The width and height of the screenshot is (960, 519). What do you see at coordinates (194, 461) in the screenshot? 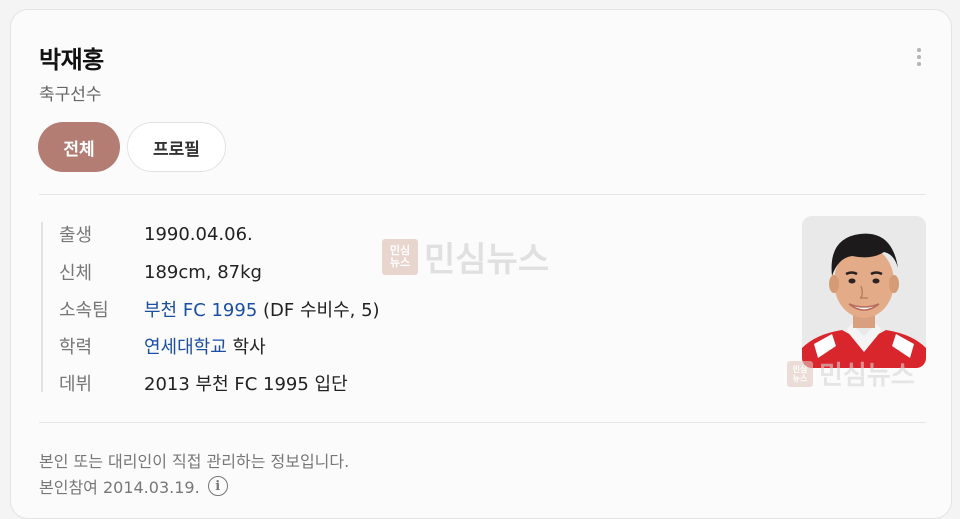
I see `management-notice: 본인 또는 대리인이 직접 관리하는 정보입니다.` at bounding box center [194, 461].